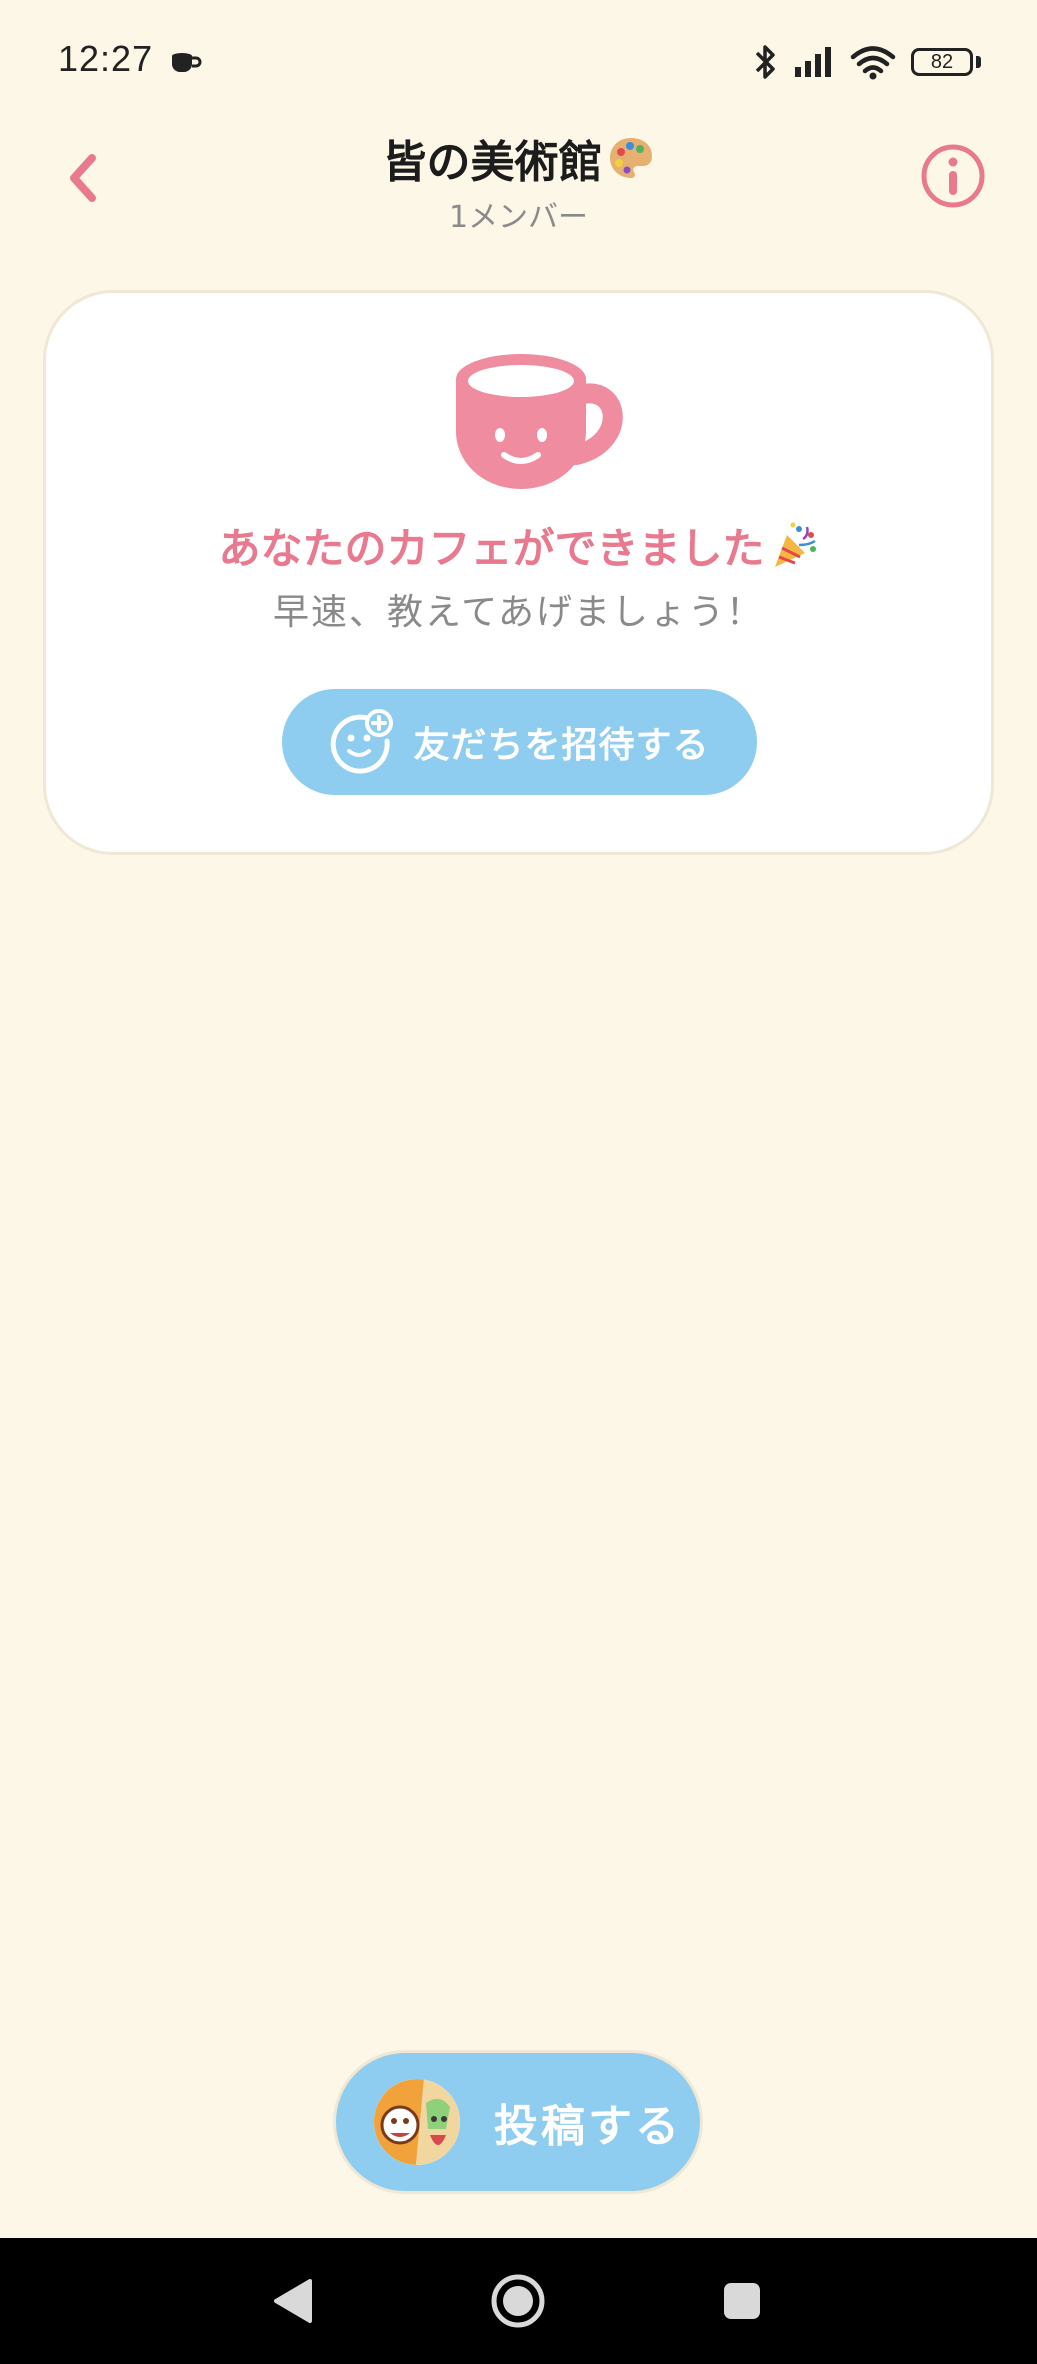 The image size is (1037, 2364). Describe the element at coordinates (561, 745) in the screenshot. I see `invite-button-label: 友だちを招待する` at that location.